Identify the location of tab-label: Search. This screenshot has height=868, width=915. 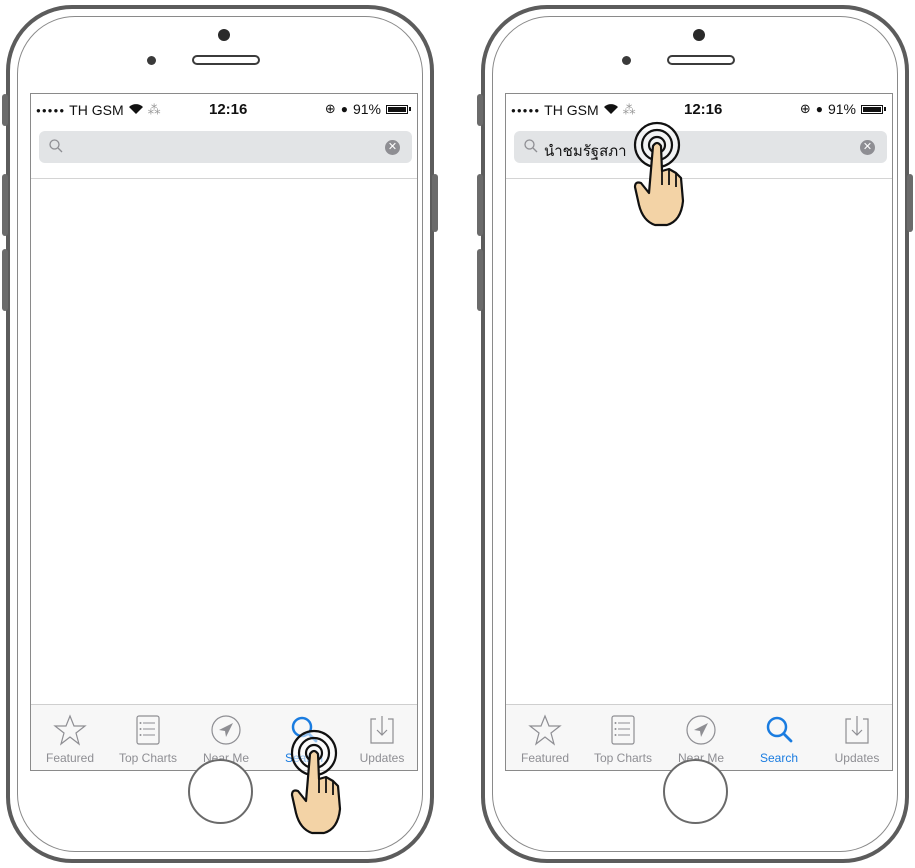
(779, 758).